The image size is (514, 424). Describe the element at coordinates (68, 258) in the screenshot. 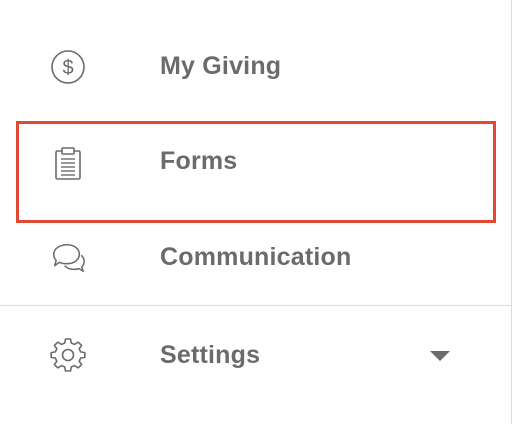

I see `chat-bubbles-icon` at that location.